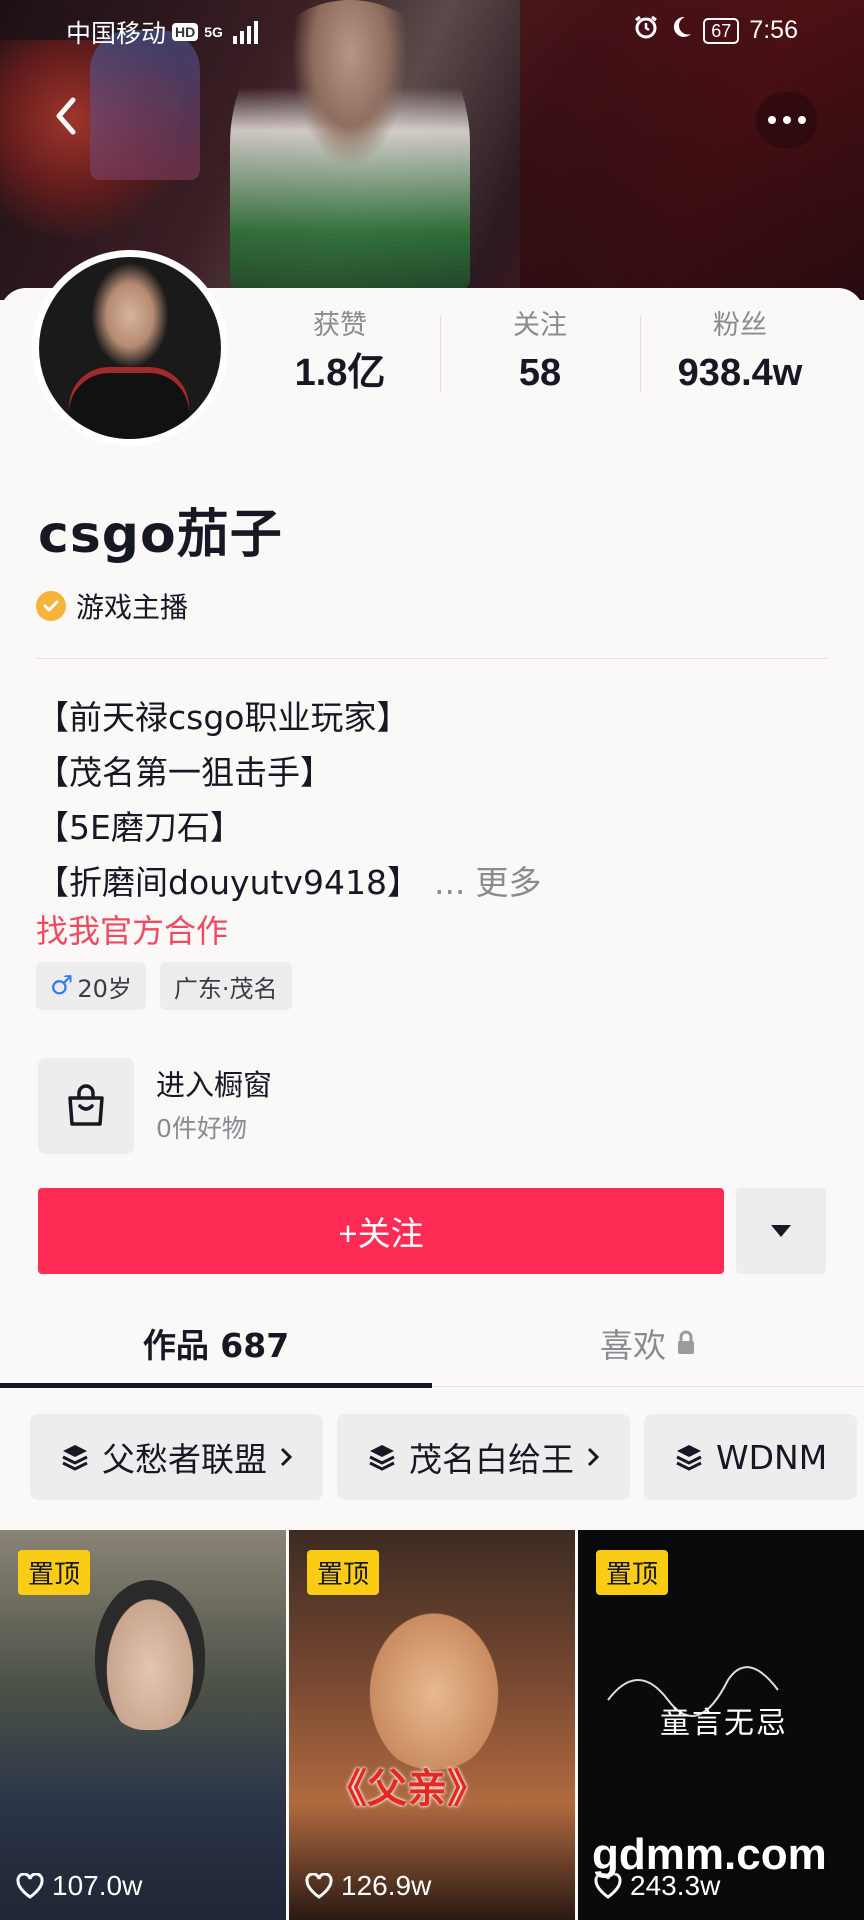  Describe the element at coordinates (143, 1725) in the screenshot. I see `video-thumbnail: 置顶 107.0w` at that location.